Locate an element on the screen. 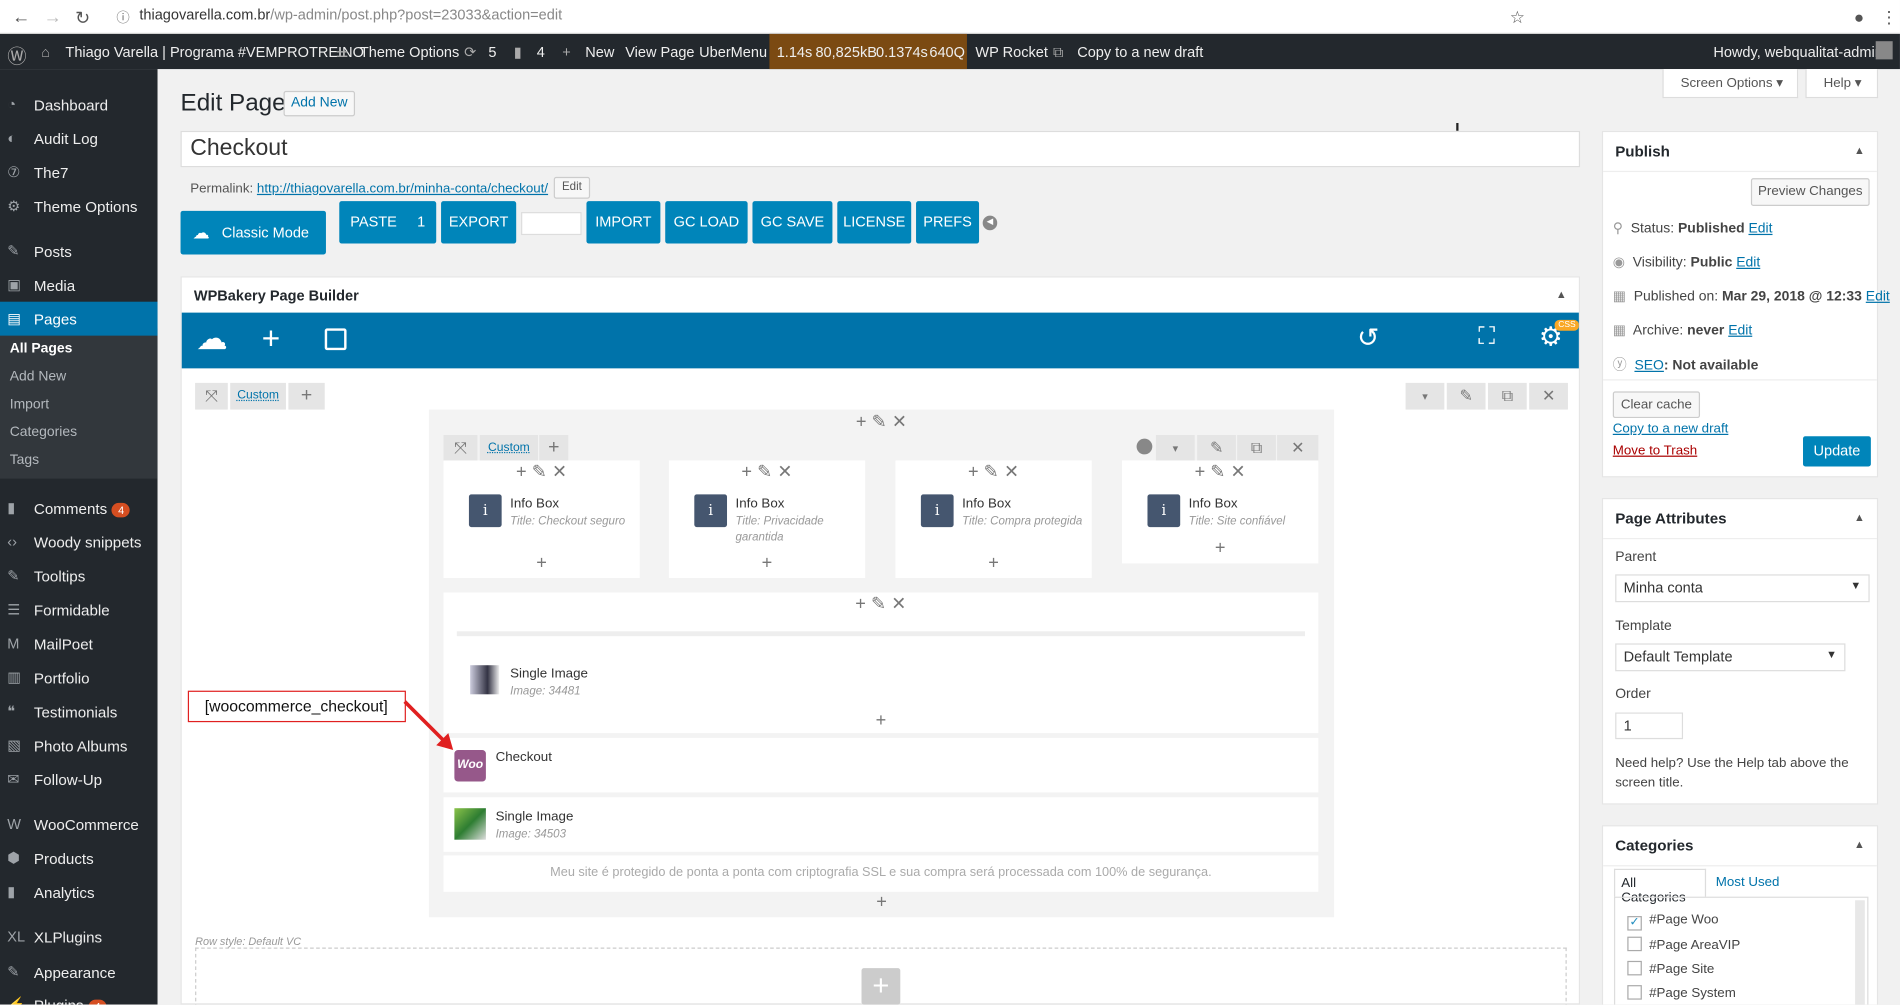 This screenshot has height=1005, width=1900. prefs-button: PREFS is located at coordinates (948, 222).